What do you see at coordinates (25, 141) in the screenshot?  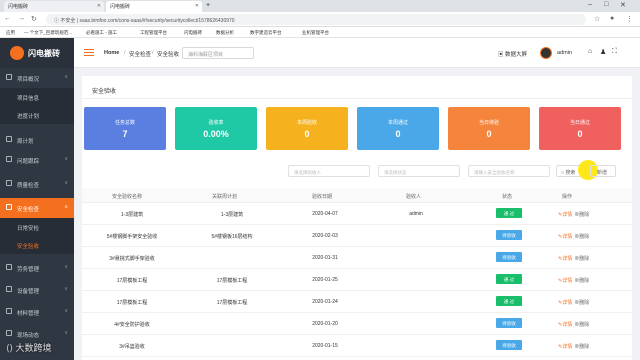 I see `menu-label: 周计划` at bounding box center [25, 141].